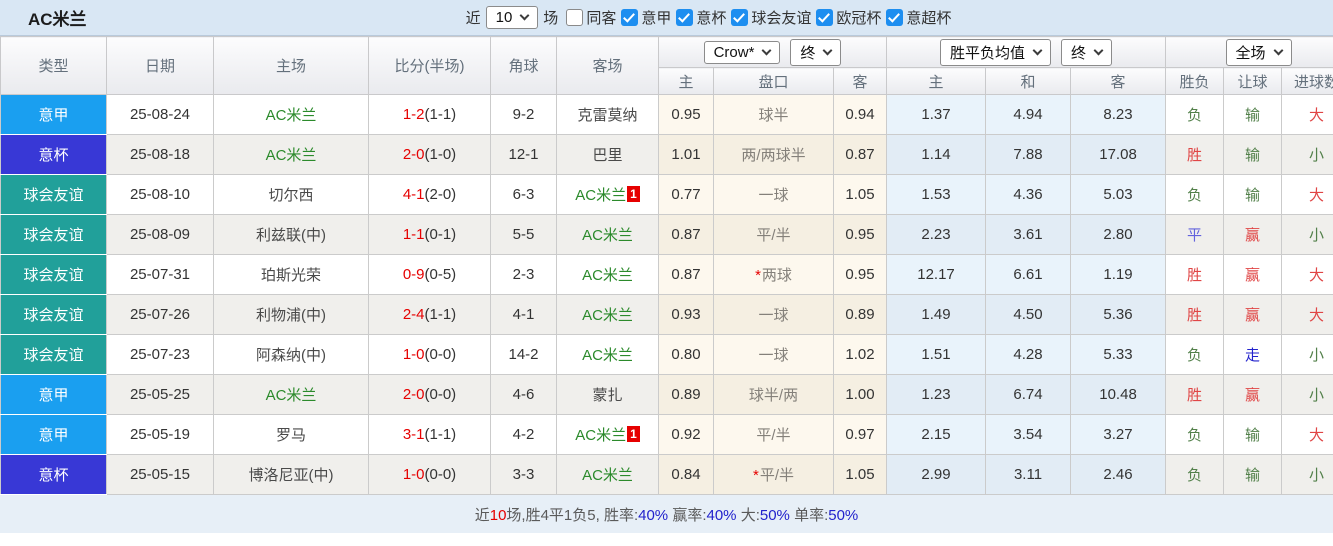 The width and height of the screenshot is (1333, 546). I want to click on ah-handicap-line: 球半/两, so click(773, 394).